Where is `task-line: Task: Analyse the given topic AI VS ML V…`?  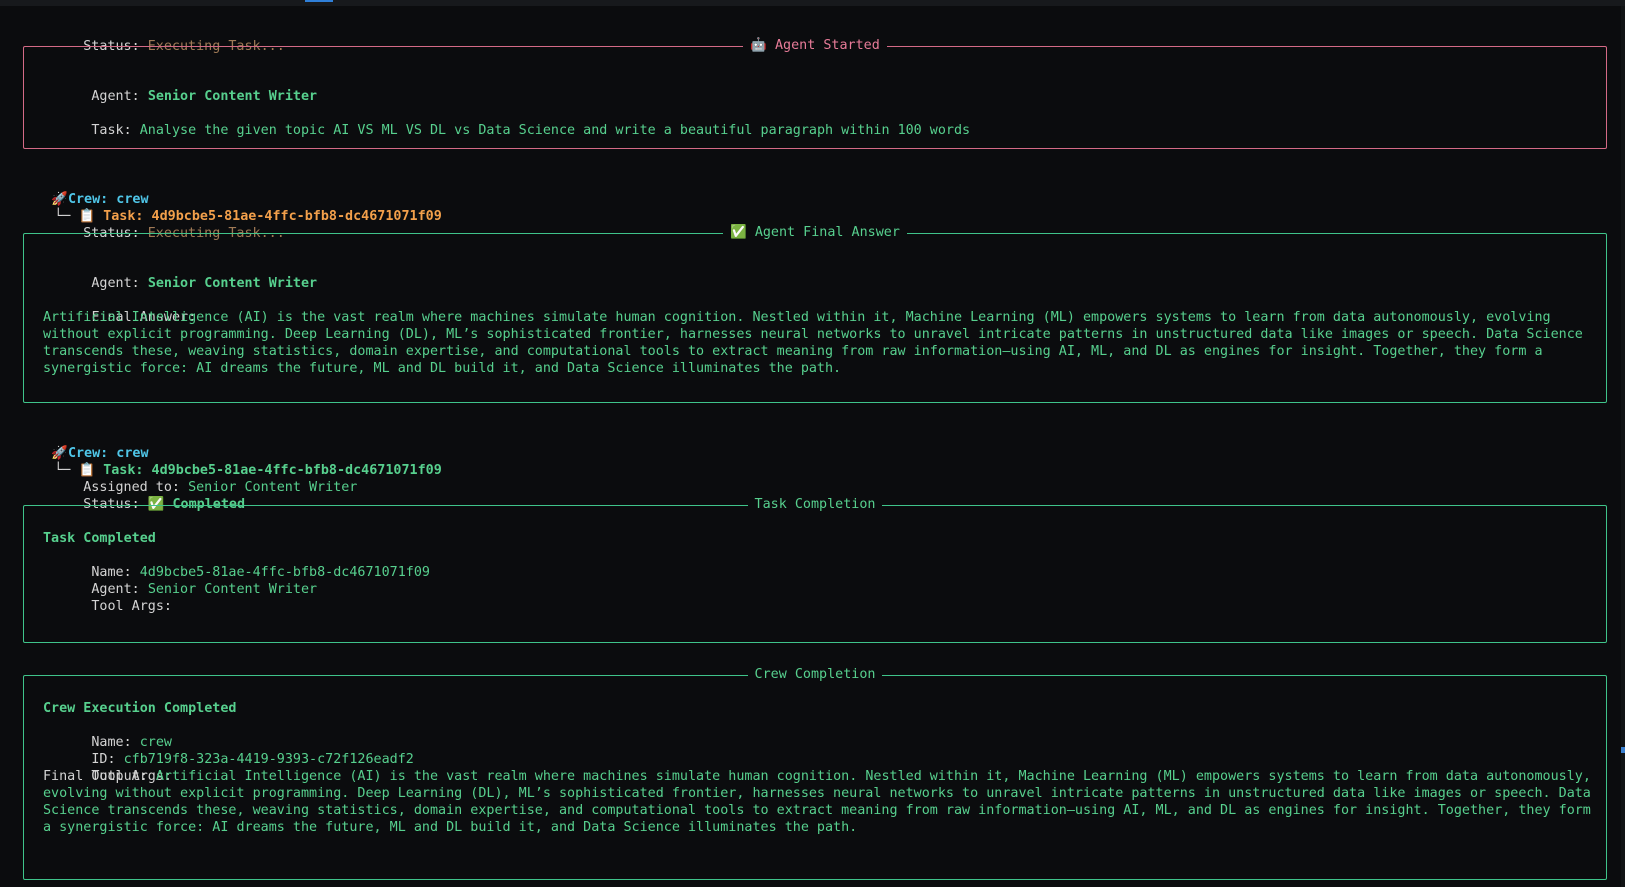
task-line: Task: Analyse the given topic AI VS ML V… is located at coordinates (506, 130).